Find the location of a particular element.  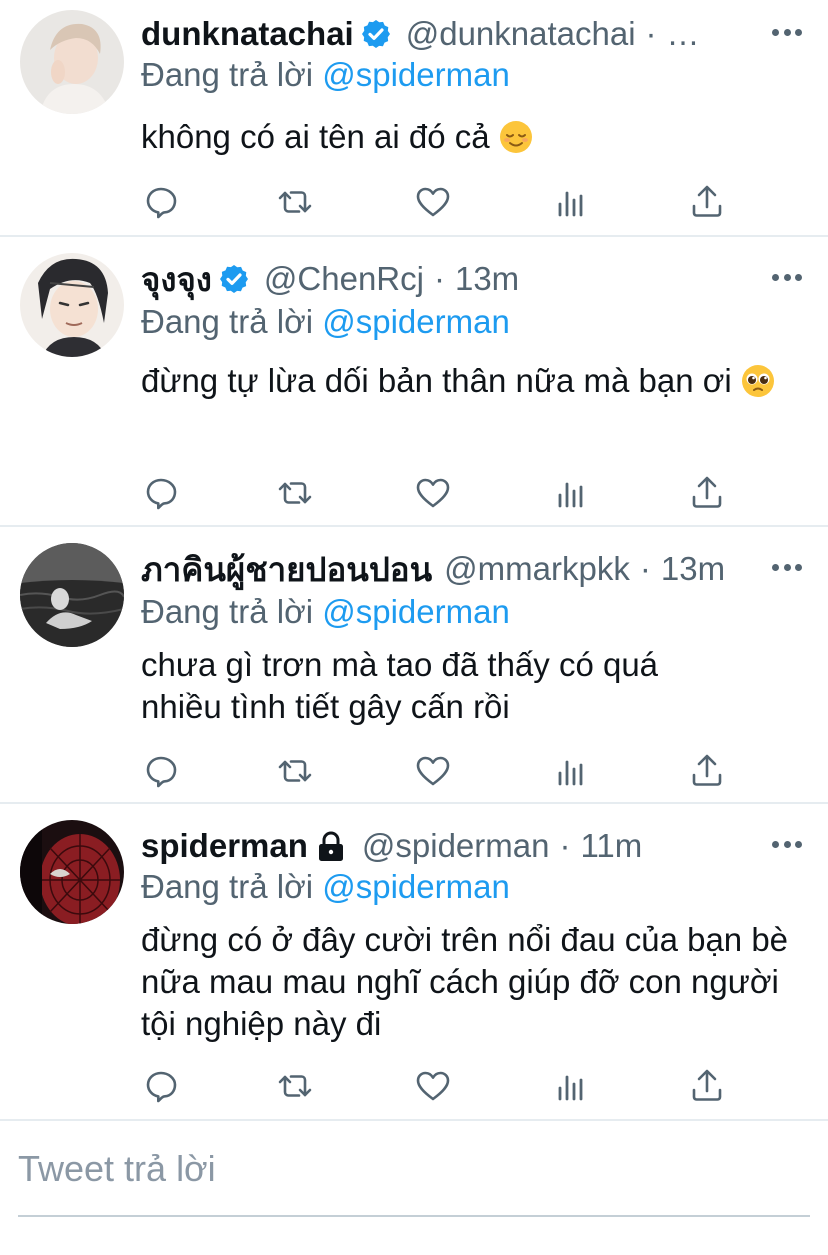

lock-icon is located at coordinates (331, 846).